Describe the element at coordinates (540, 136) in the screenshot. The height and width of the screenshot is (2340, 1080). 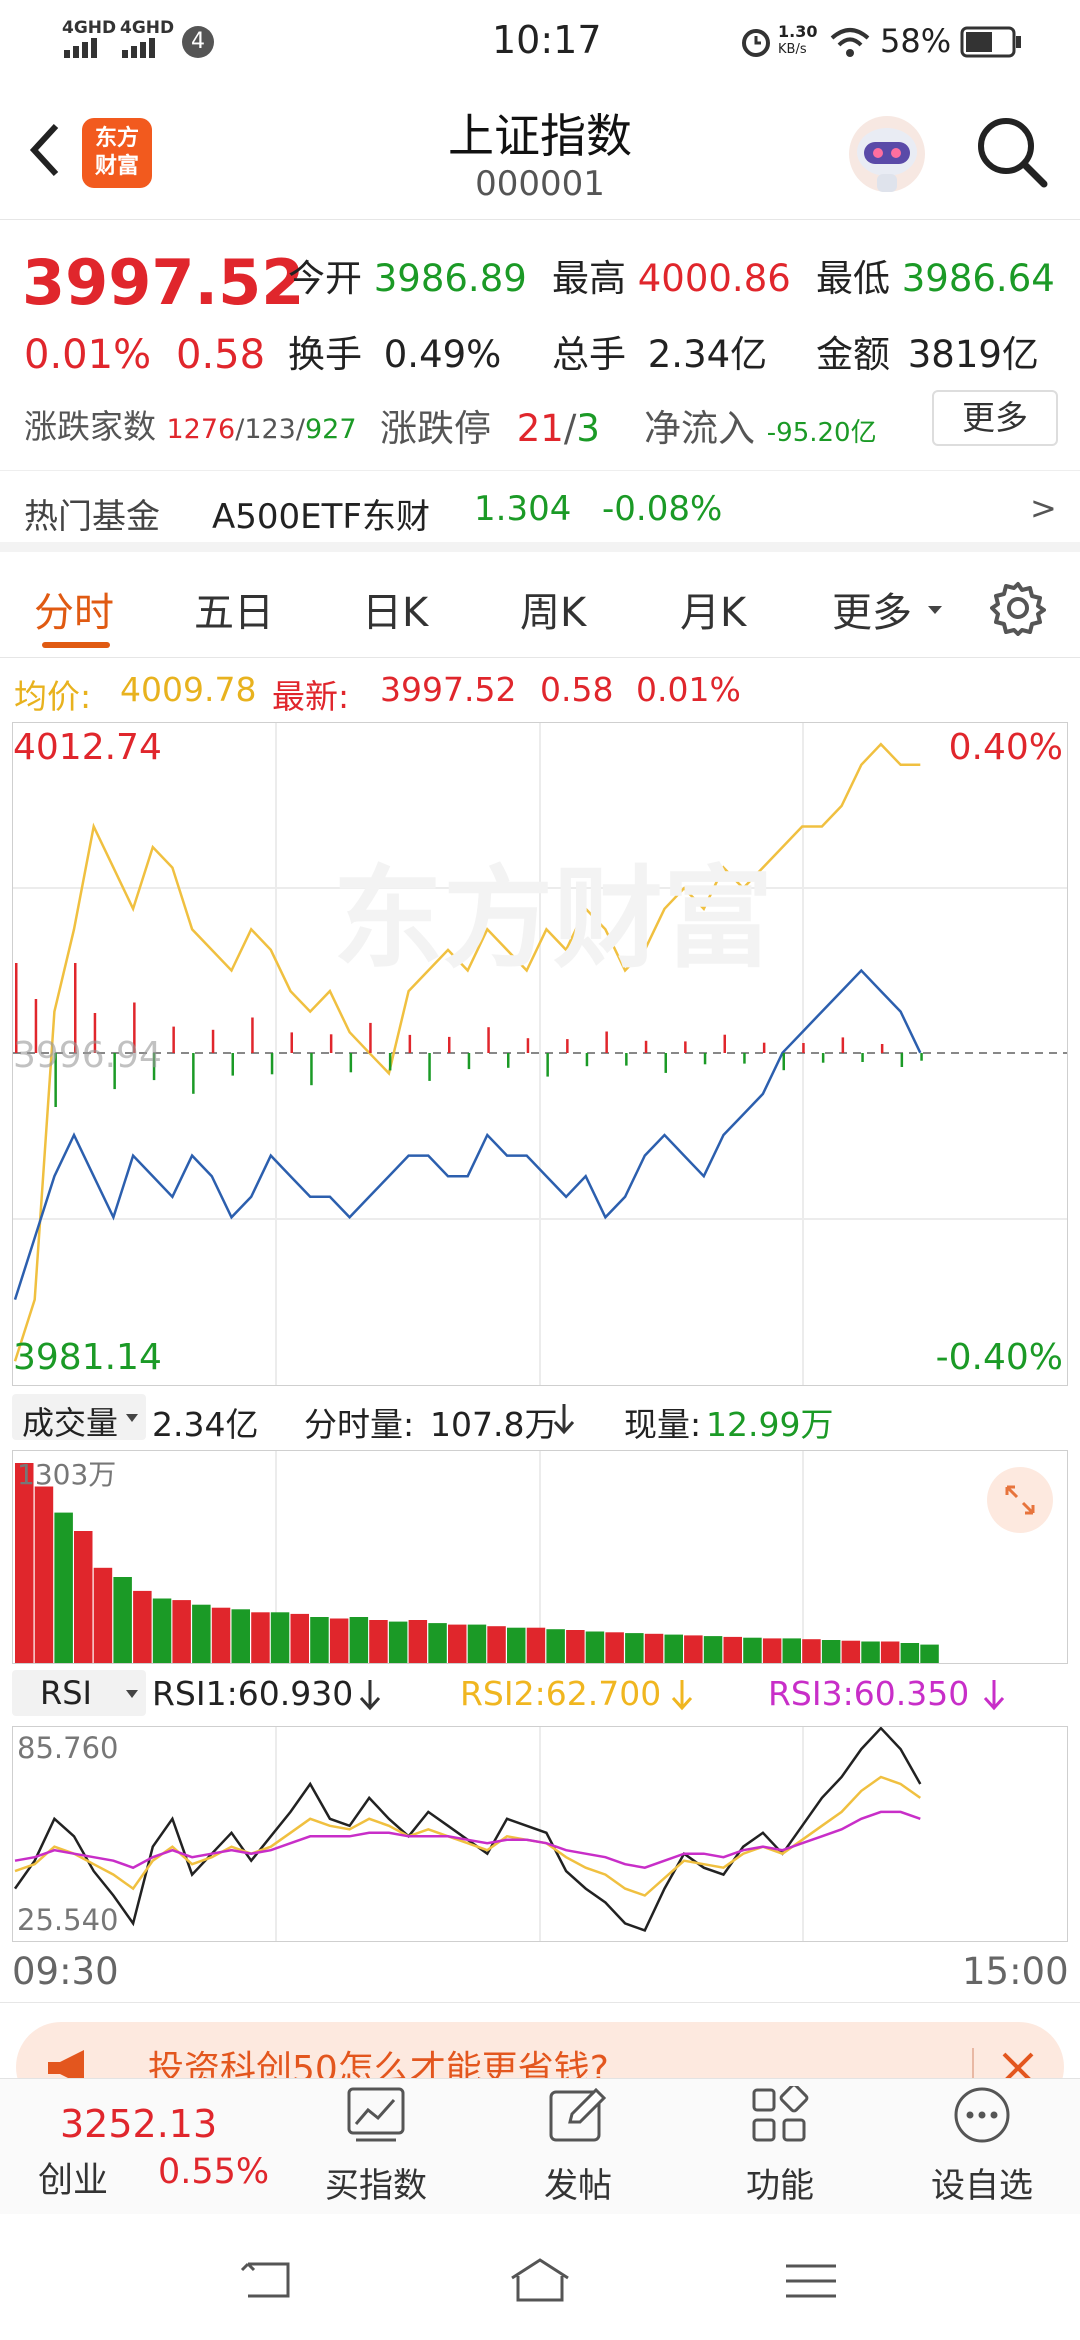
I see `page-title: 上证指数` at that location.